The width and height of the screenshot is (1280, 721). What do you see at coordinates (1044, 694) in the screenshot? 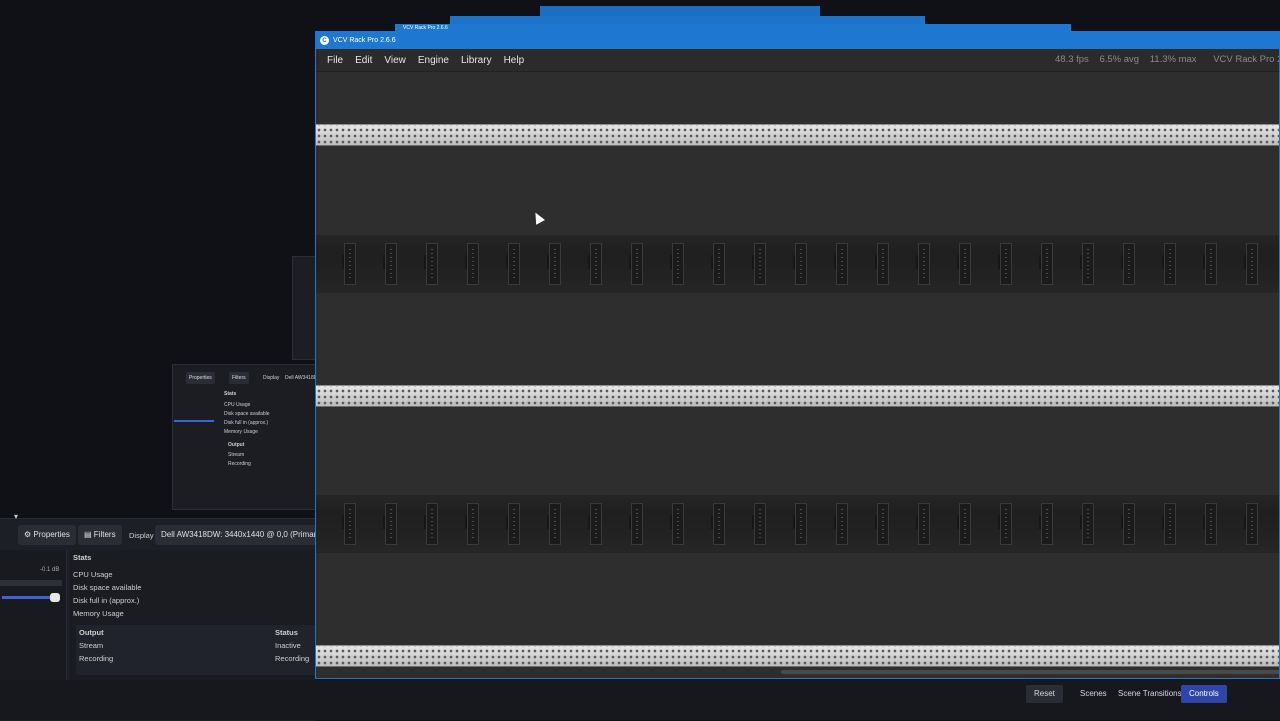
I see `reset-button: Reset` at bounding box center [1044, 694].